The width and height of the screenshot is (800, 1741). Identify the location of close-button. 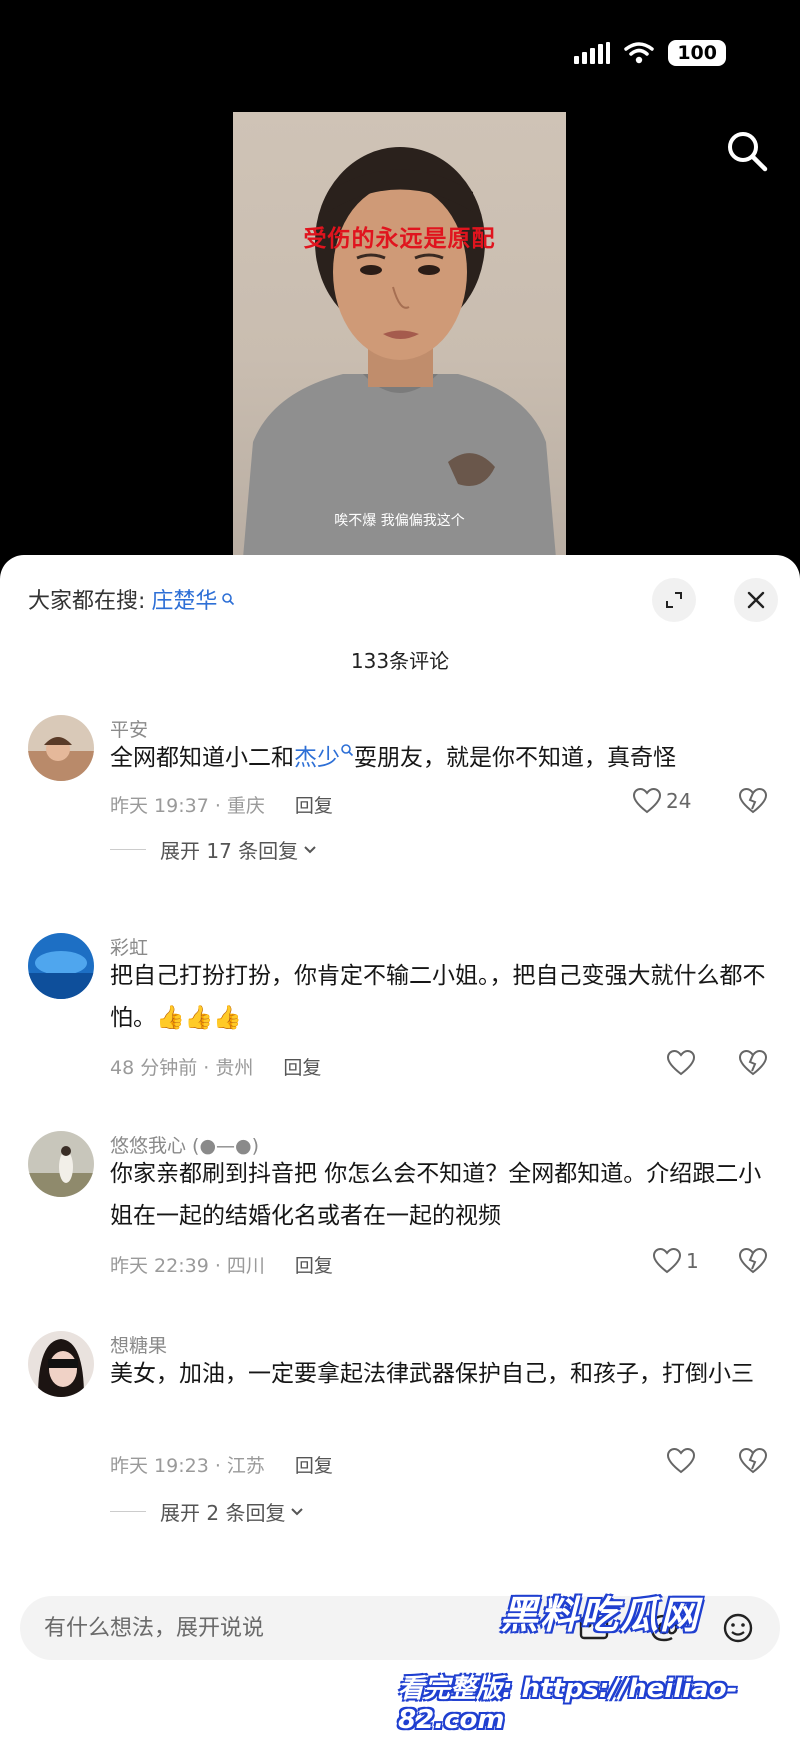
(756, 600).